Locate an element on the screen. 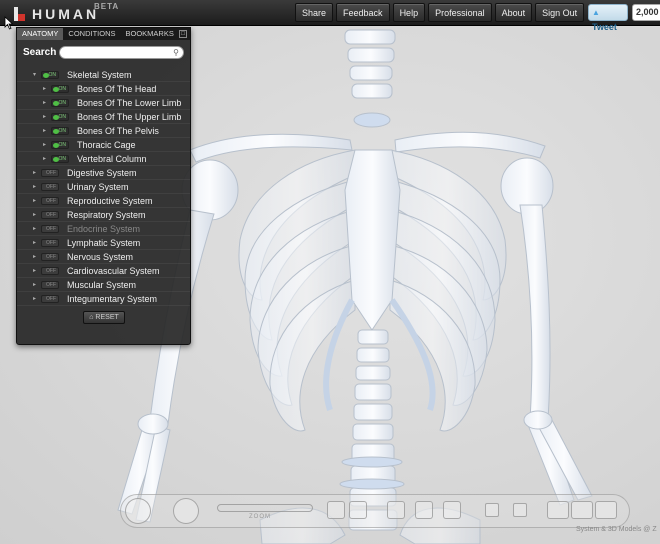 The image size is (660, 544). layer-view-1-icon is located at coordinates (558, 510).